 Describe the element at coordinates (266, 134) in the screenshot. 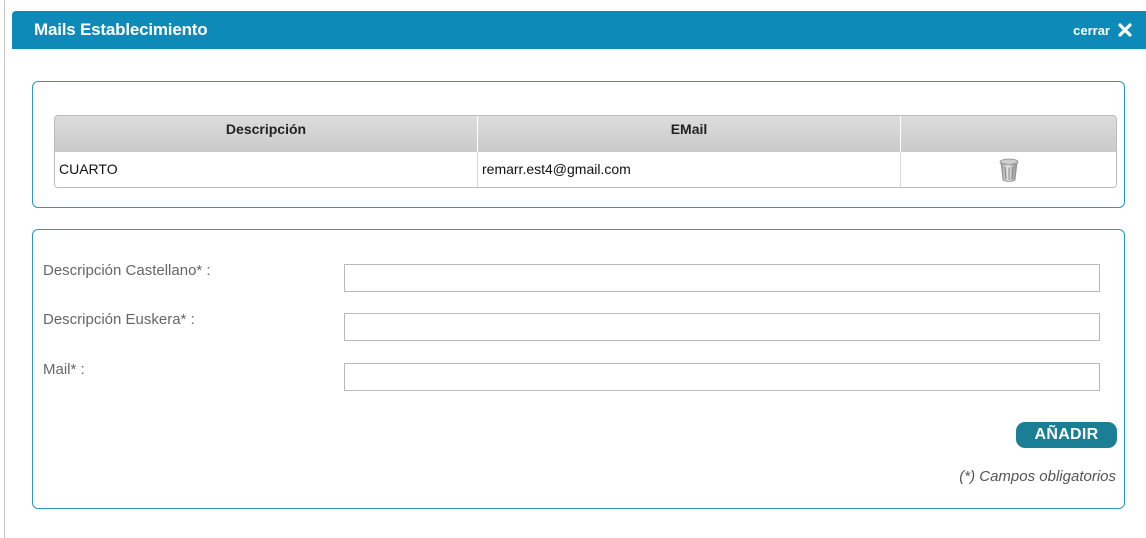

I see `column-header-descripcion: Descripción` at that location.